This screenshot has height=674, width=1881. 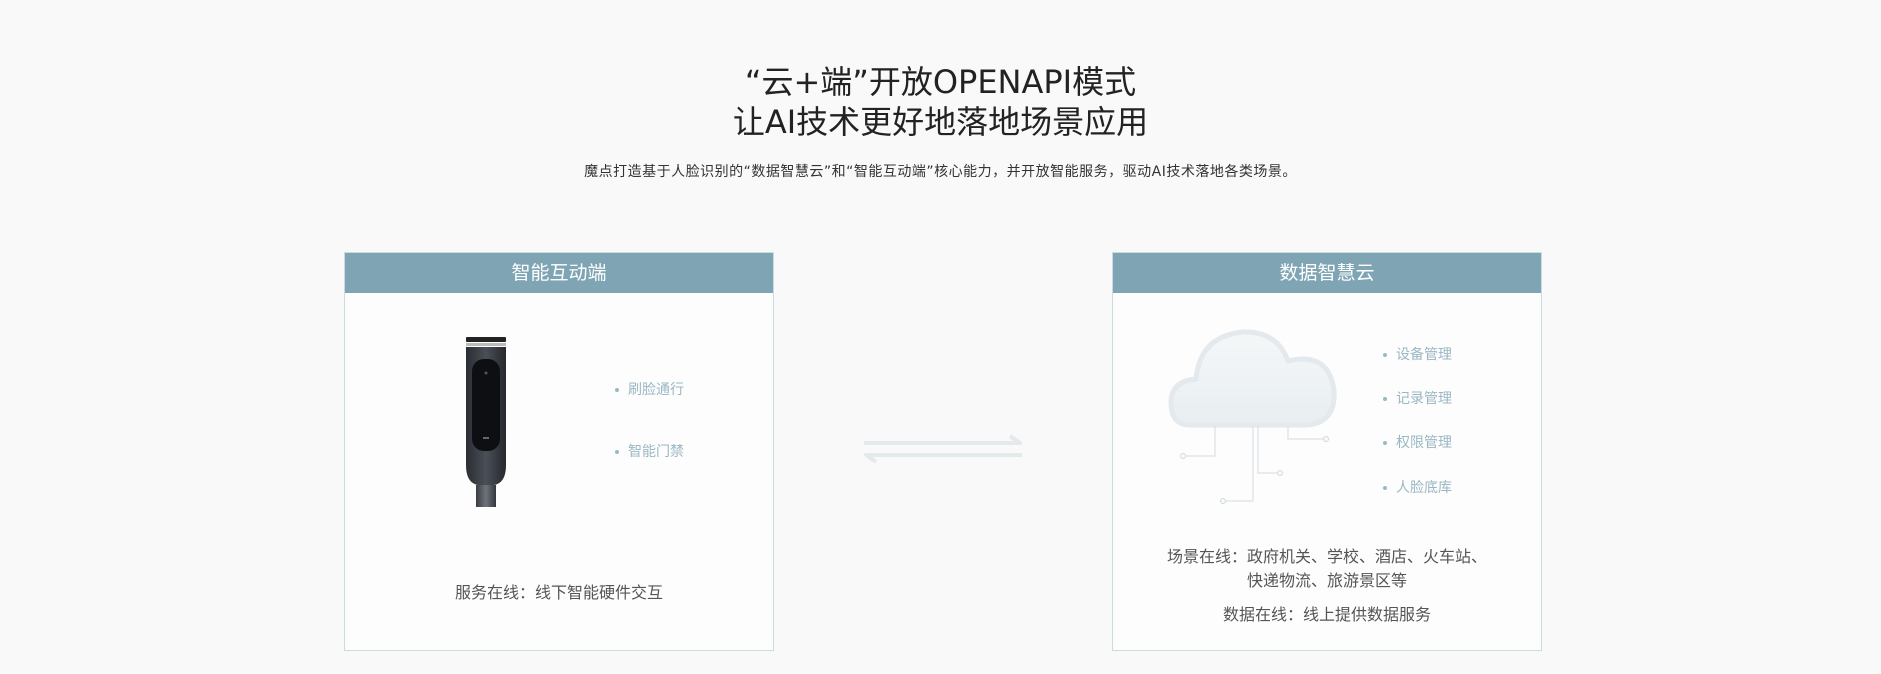 What do you see at coordinates (649, 451) in the screenshot?
I see `feature-smart-access: 智能门禁` at bounding box center [649, 451].